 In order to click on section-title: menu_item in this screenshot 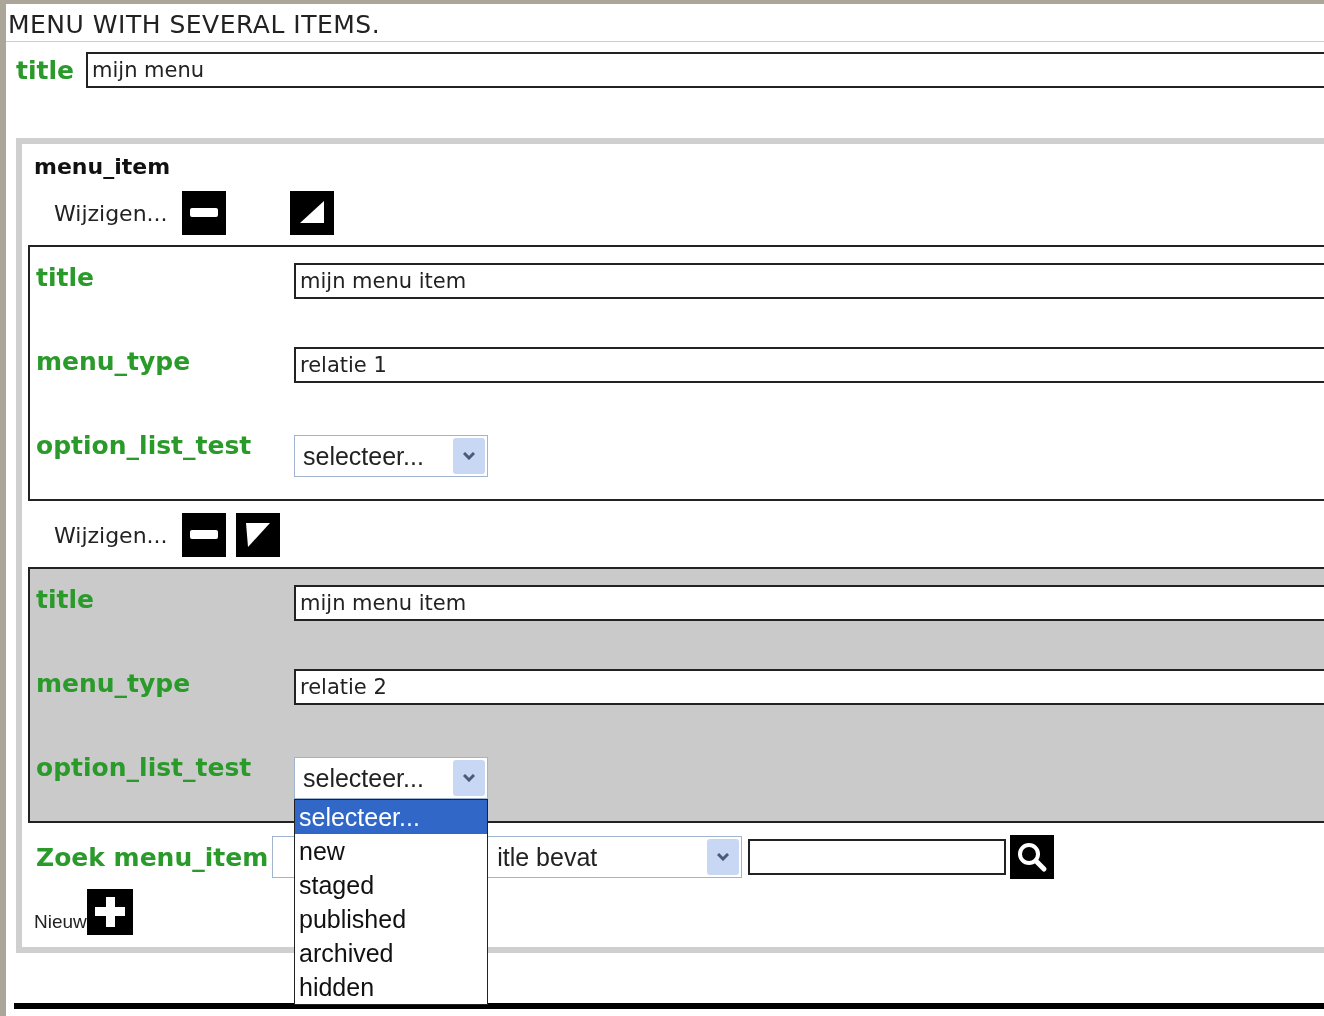, I will do `click(103, 166)`.